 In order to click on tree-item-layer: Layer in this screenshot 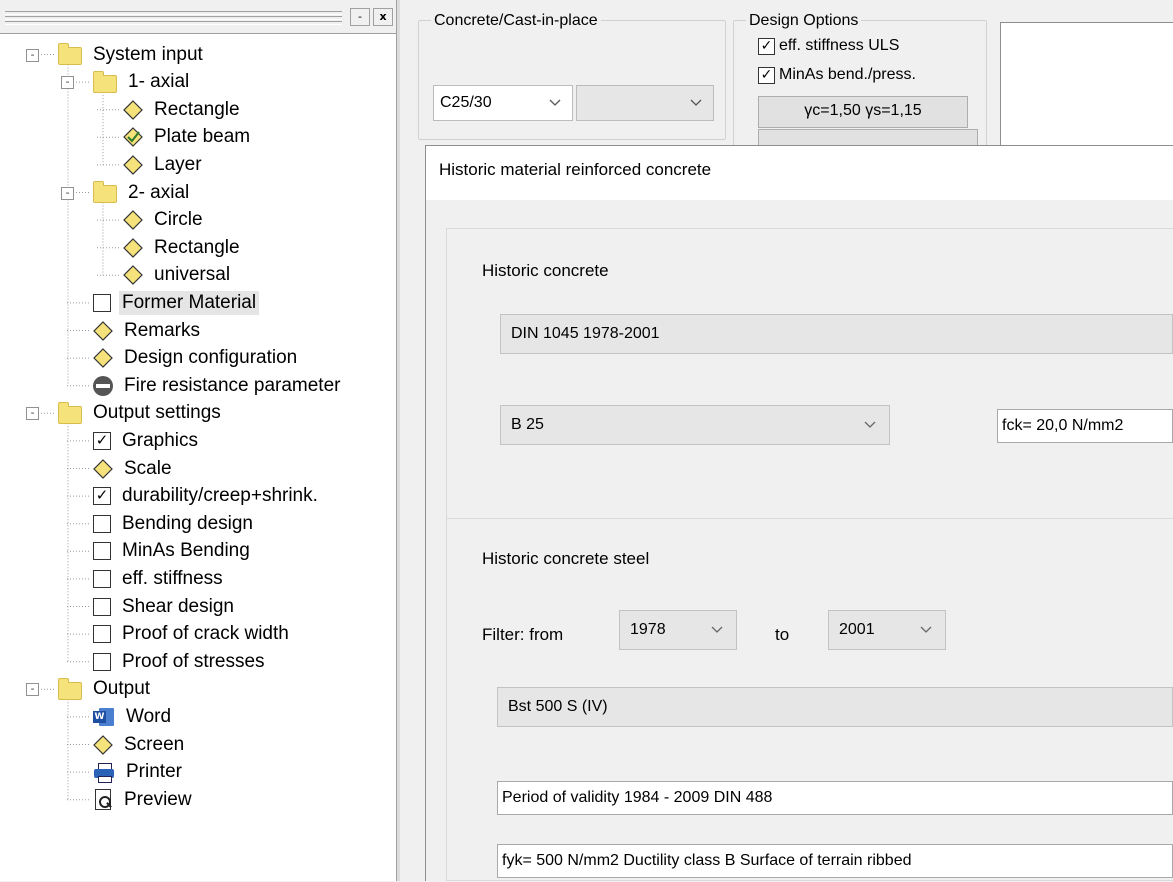, I will do `click(164, 164)`.